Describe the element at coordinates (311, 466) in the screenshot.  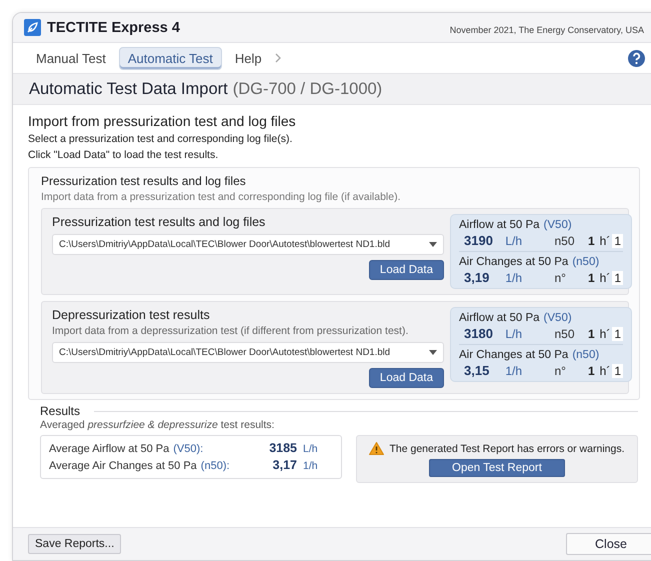
I see `average-unit: 1/h` at that location.